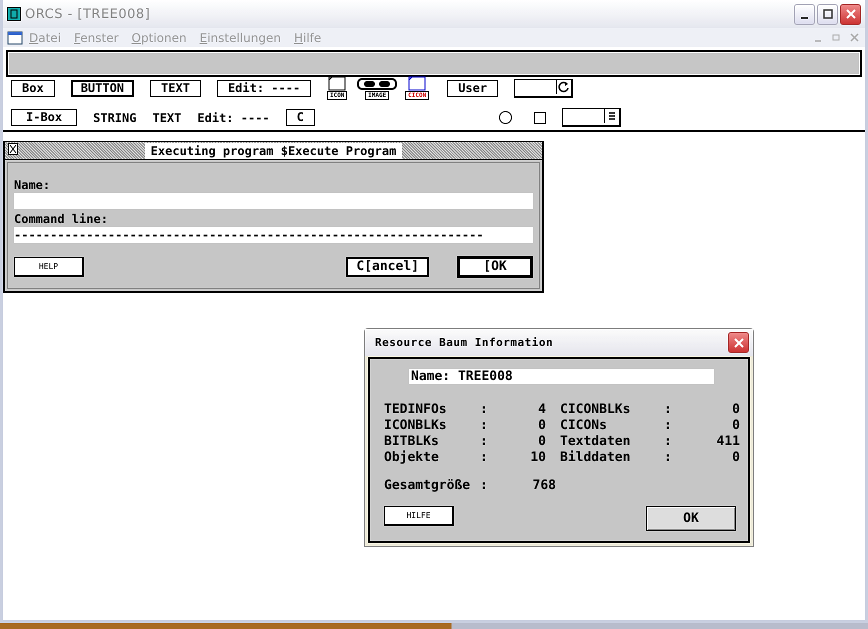  I want to click on box-object: C, so click(300, 117).